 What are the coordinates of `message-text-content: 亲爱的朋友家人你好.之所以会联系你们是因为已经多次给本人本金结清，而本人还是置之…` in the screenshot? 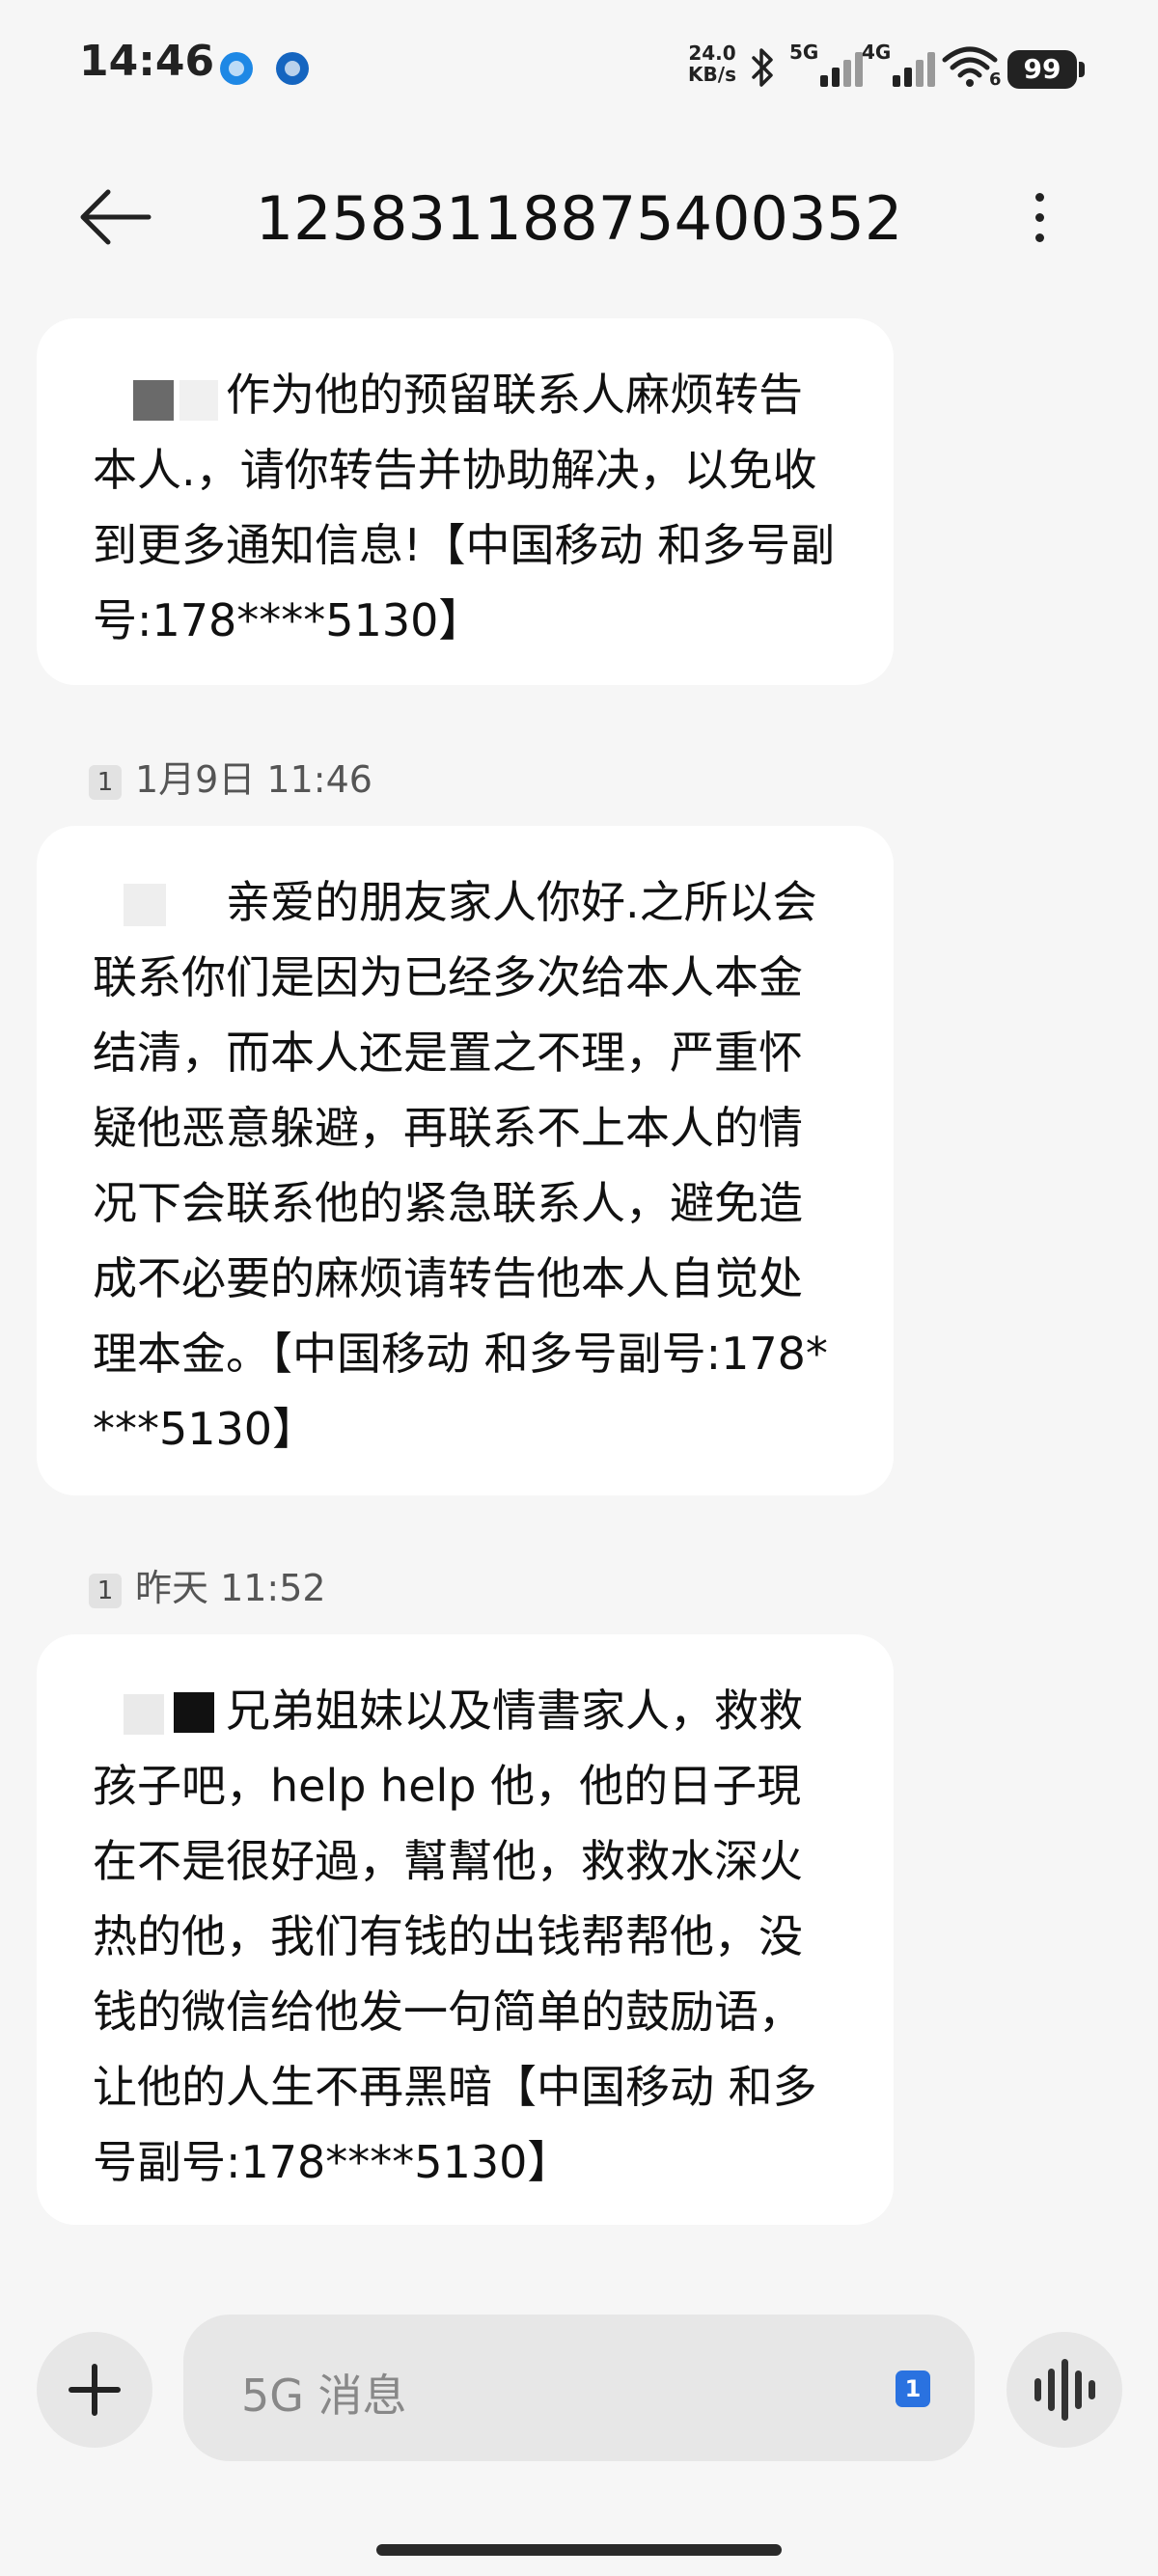 It's located at (460, 1166).